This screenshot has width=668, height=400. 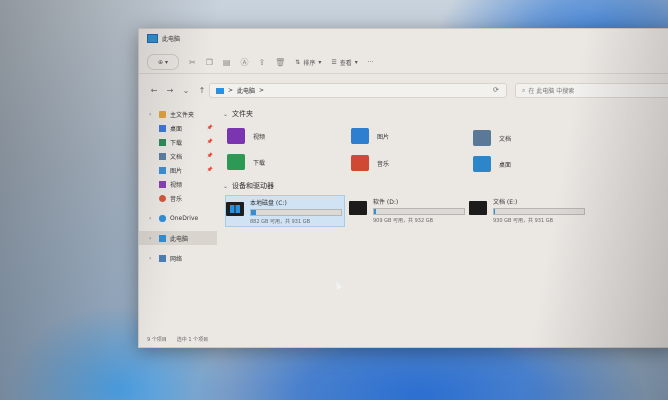 I want to click on drive-free-space: 909 GB 可用，共 932 GB, so click(x=403, y=221).